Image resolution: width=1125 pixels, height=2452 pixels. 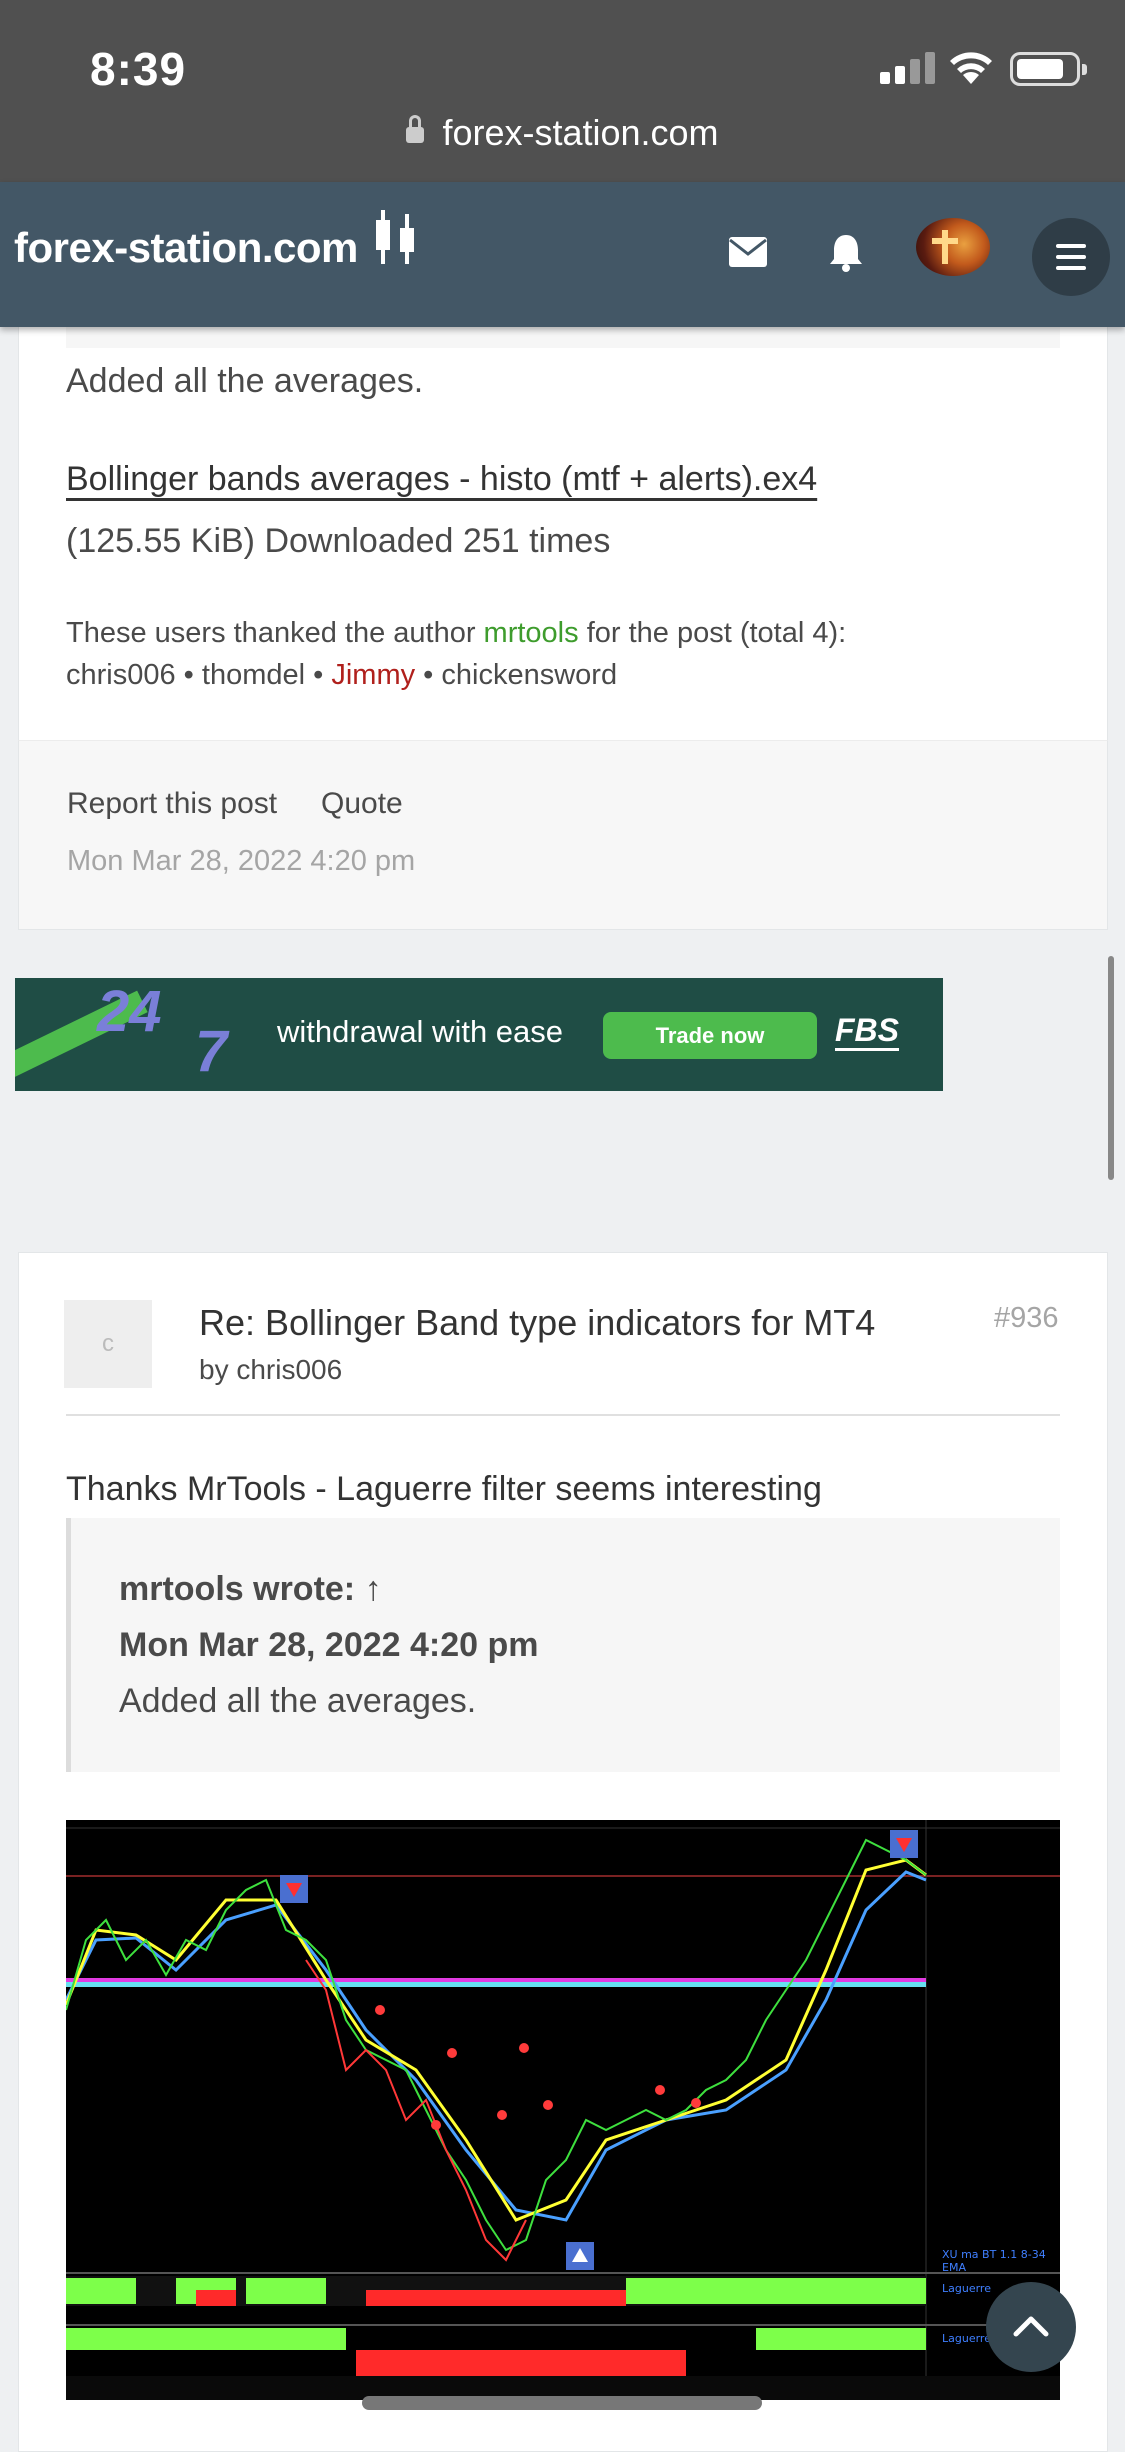 I want to click on post-date: Mon Mar 28, 2022 4:20 pm, so click(x=241, y=861).